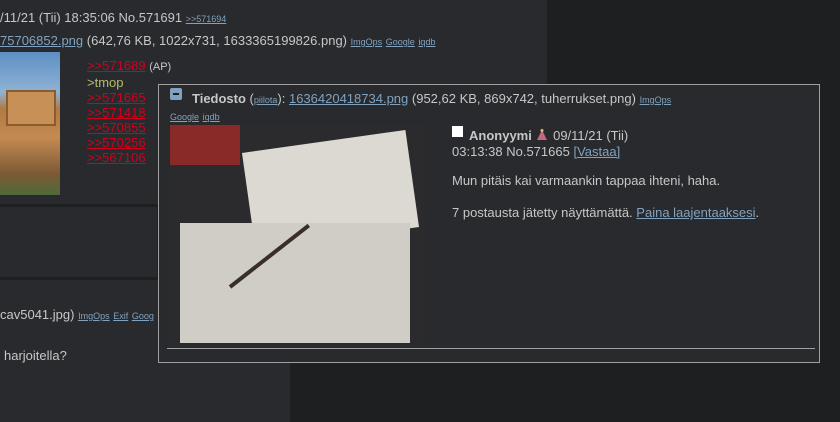 This screenshot has width=840, height=422. What do you see at coordinates (348, 98) in the screenshot?
I see `file-link: 1636420418734.png` at bounding box center [348, 98].